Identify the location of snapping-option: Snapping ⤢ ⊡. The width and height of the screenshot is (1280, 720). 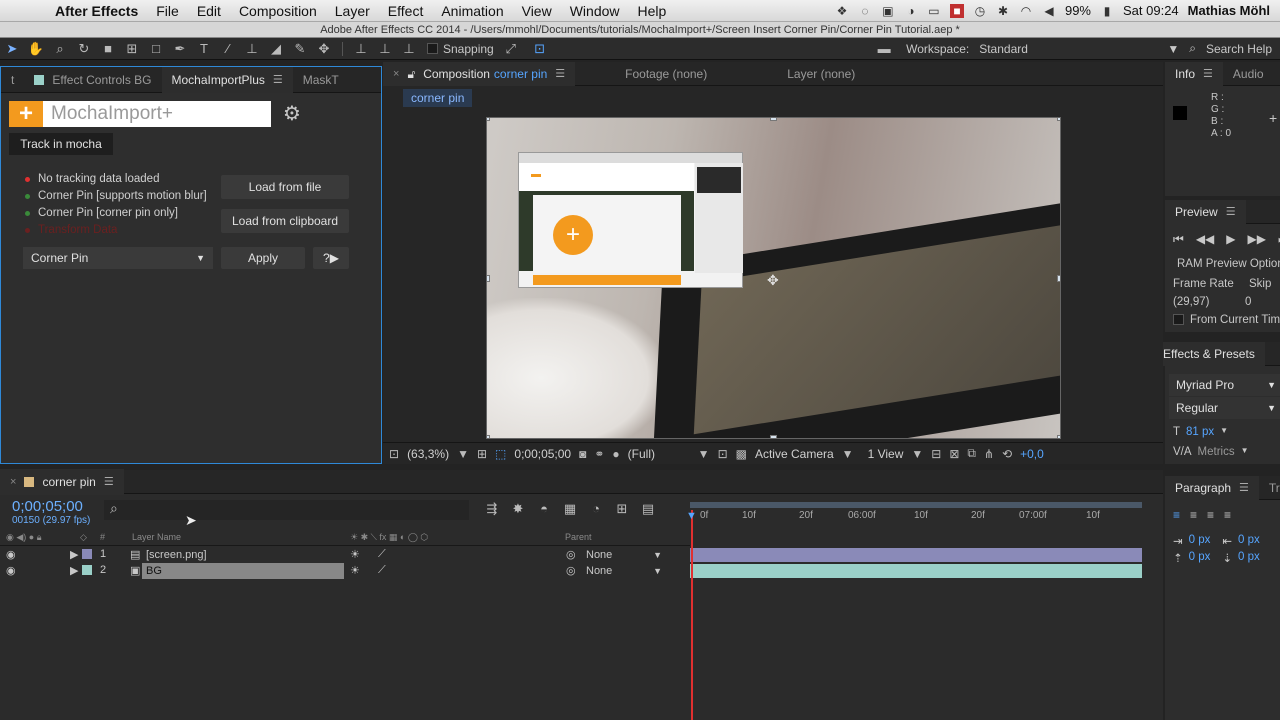
(489, 49).